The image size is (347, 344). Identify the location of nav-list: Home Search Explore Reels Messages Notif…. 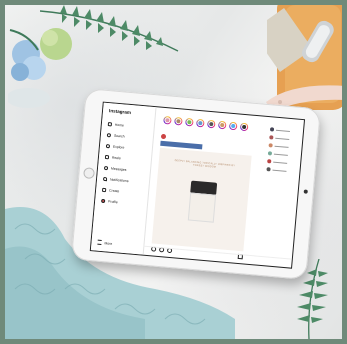
(127, 163).